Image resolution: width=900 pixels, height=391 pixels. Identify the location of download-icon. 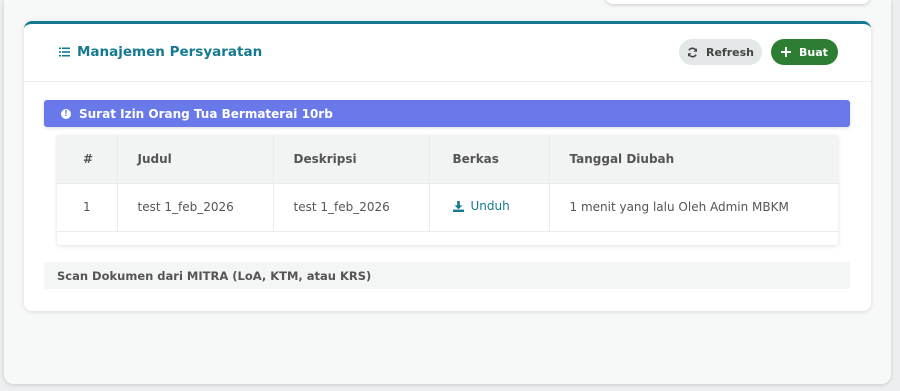
(458, 206).